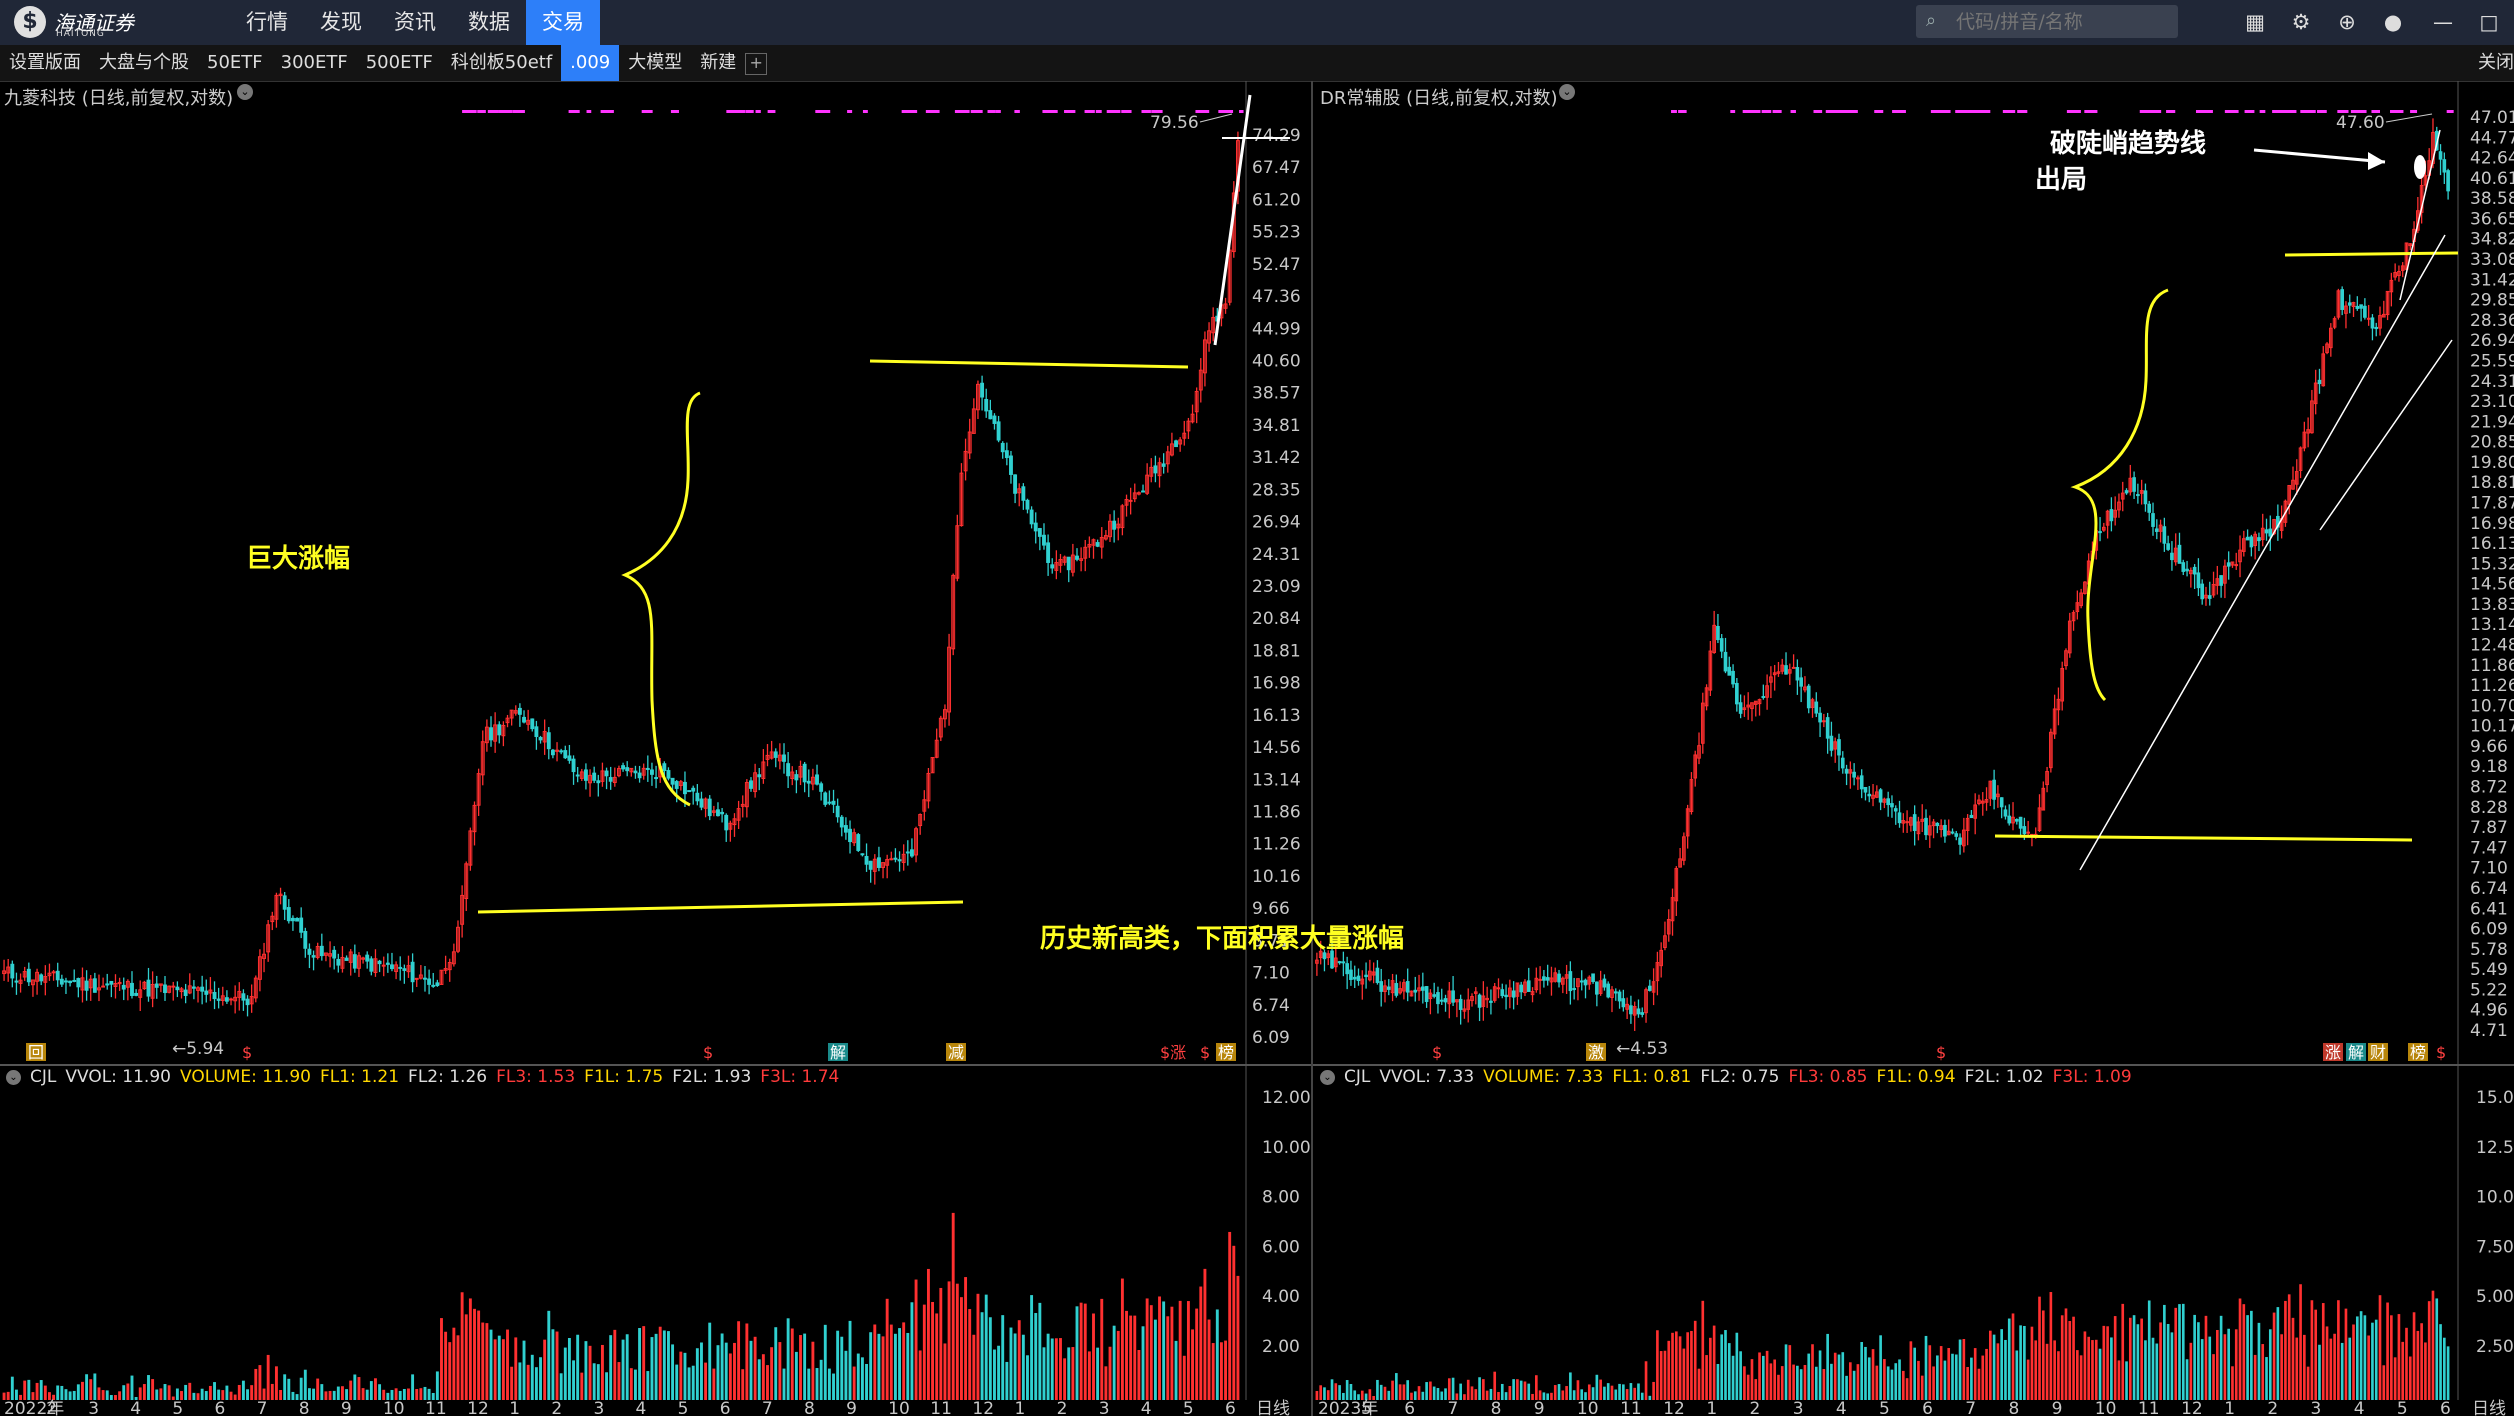 This screenshot has height=1416, width=2514. I want to click on support-line, so click(720, 907).